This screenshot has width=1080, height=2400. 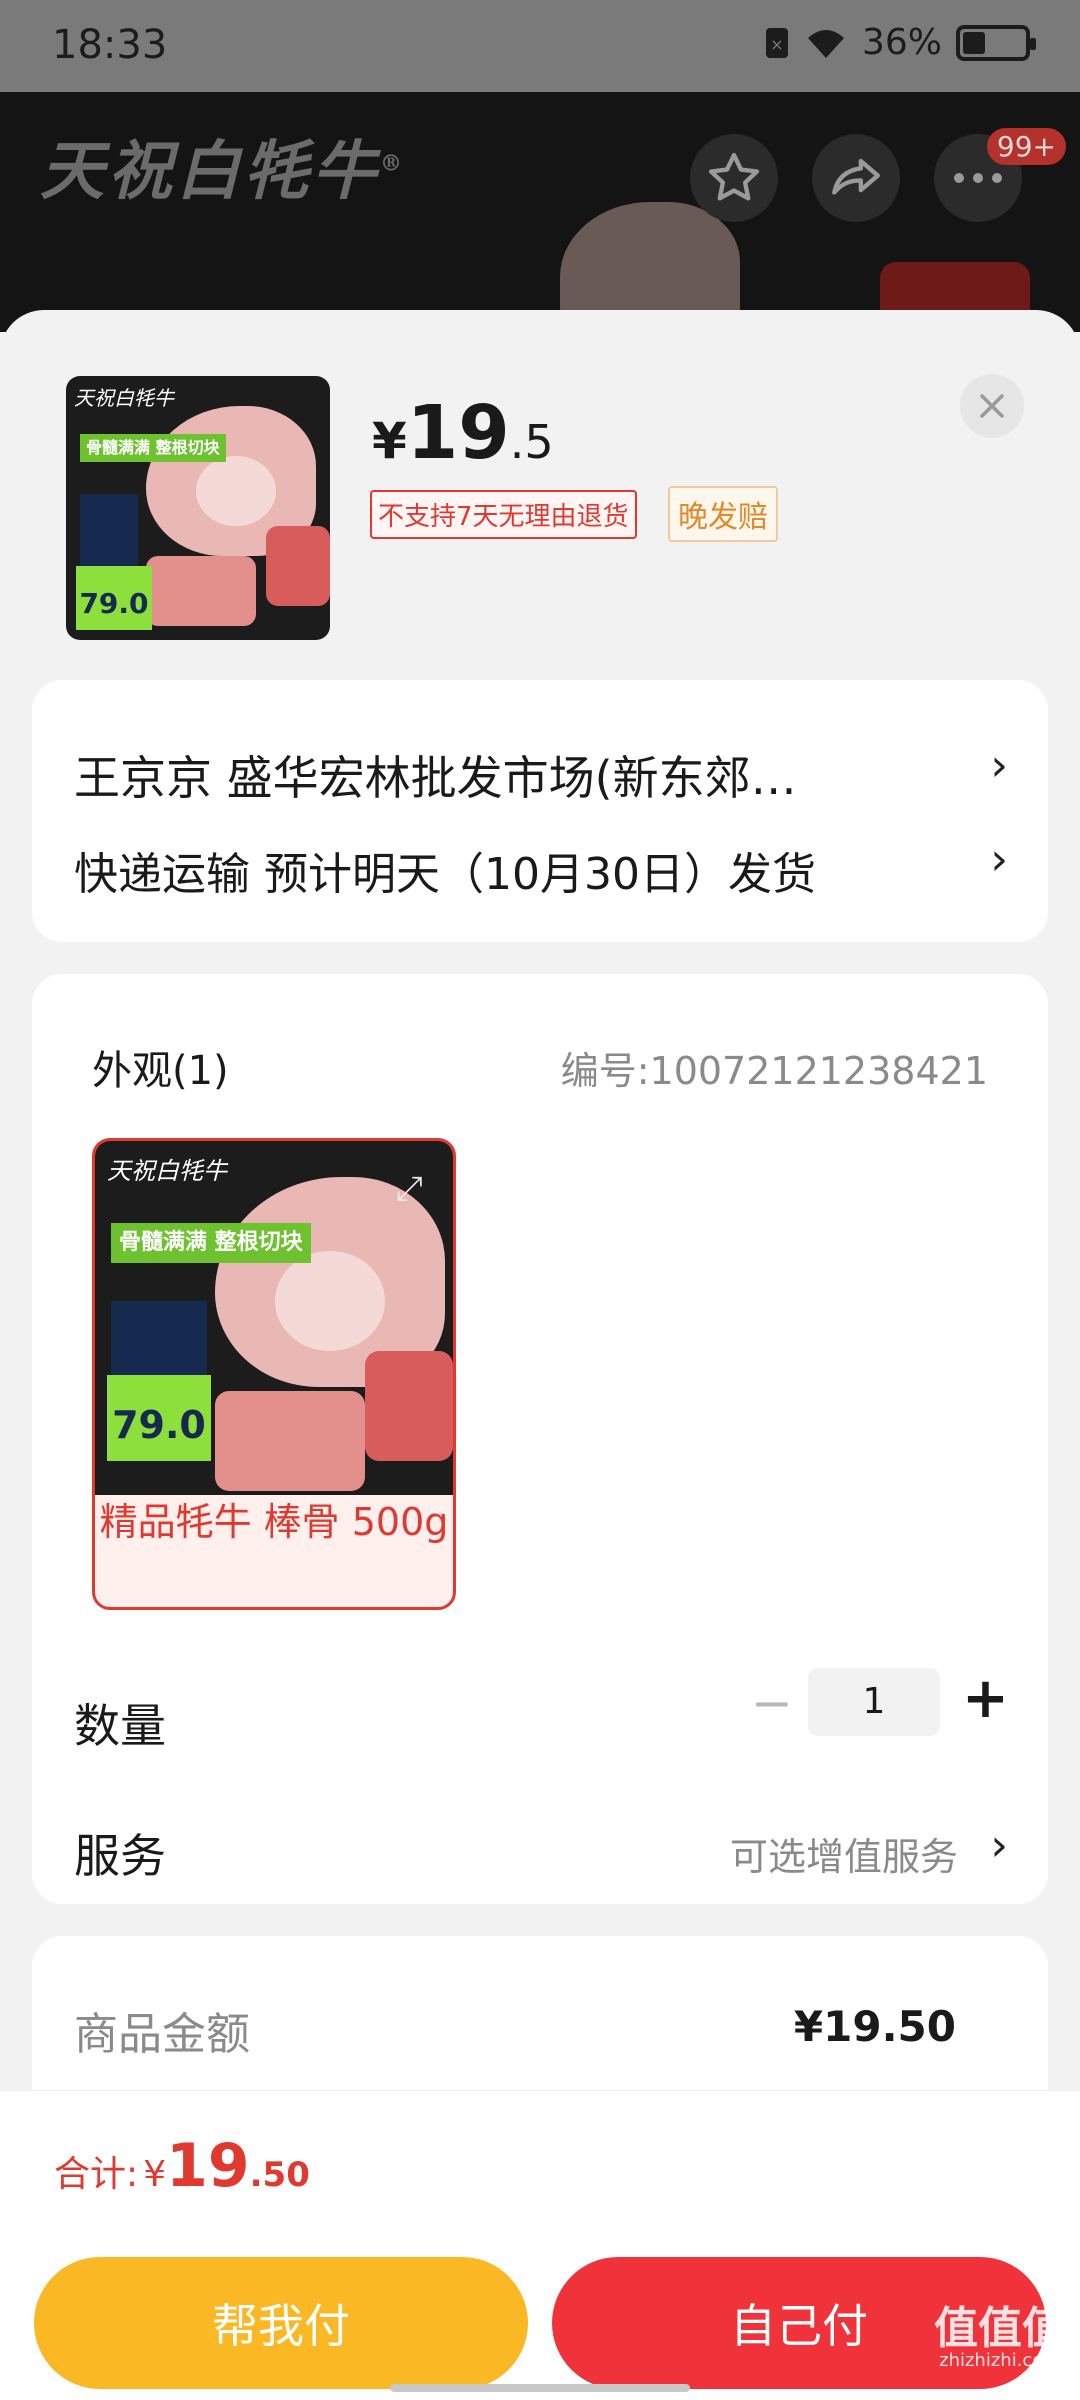 I want to click on wifi-icon, so click(x=825, y=43).